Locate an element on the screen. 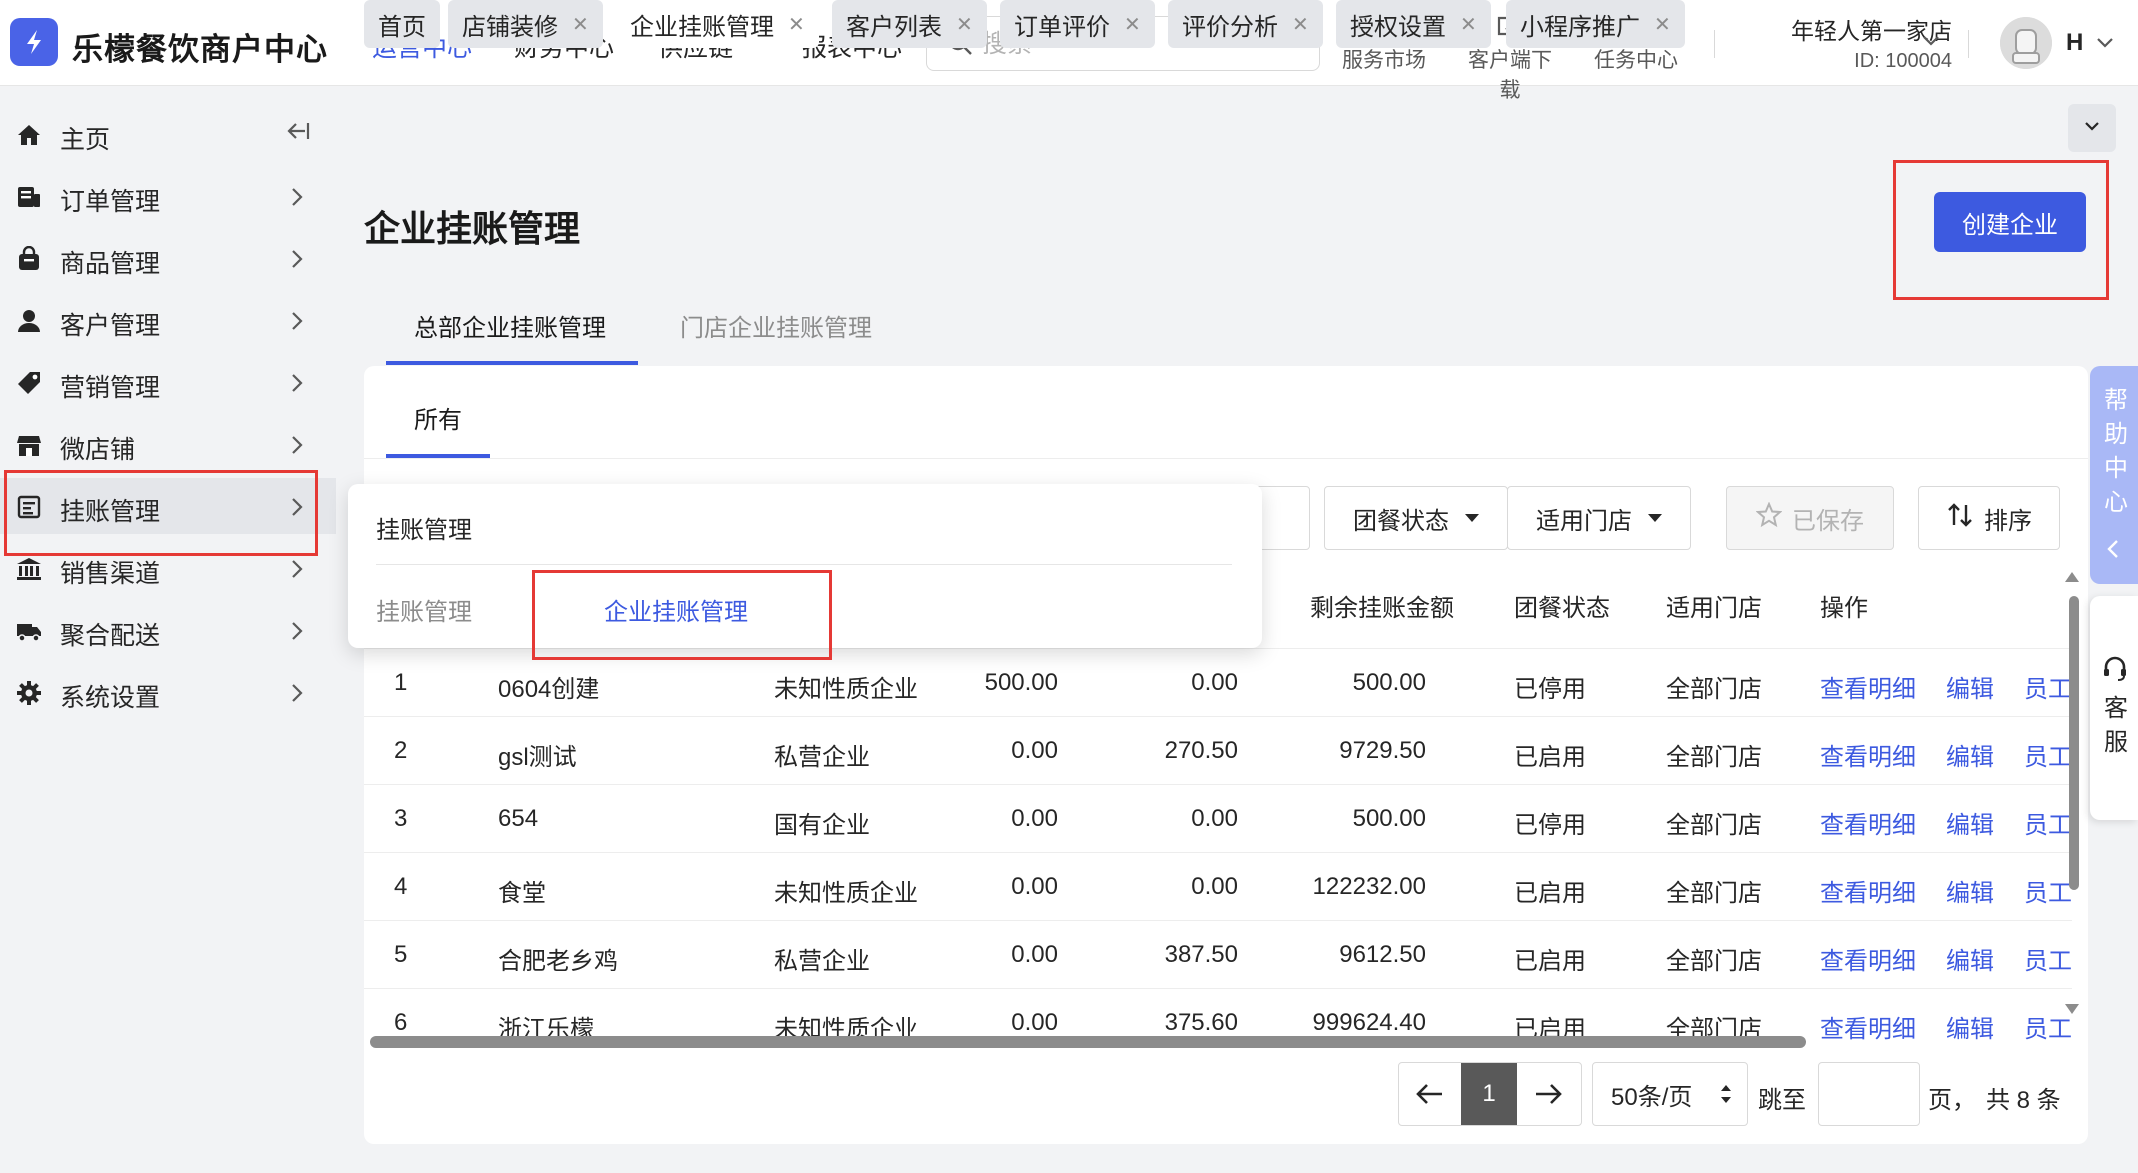  saved-filter-button: 已保存 is located at coordinates (1810, 518).